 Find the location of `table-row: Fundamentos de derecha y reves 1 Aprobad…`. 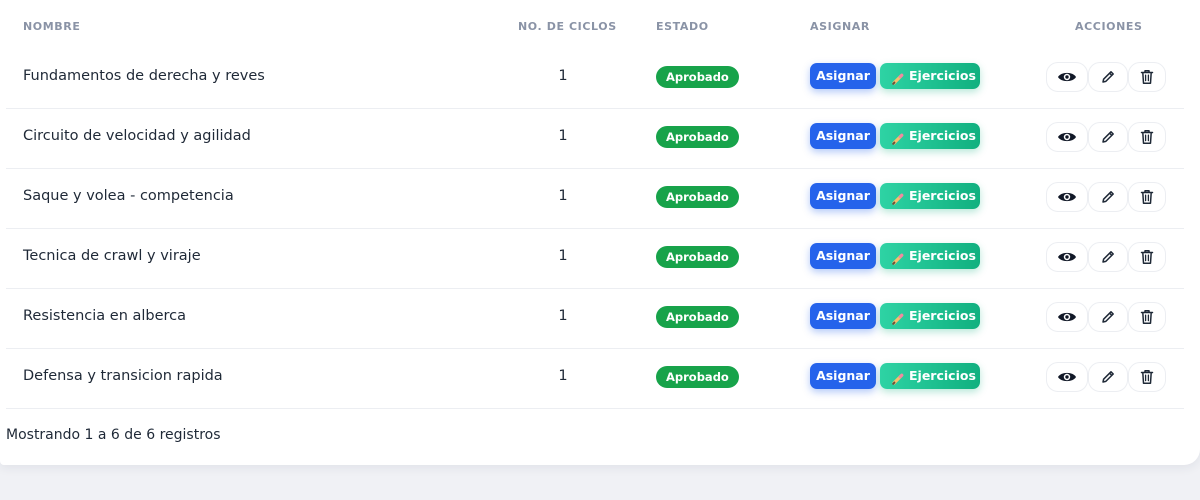

table-row: Fundamentos de derecha y reves 1 Aprobad… is located at coordinates (595, 79).